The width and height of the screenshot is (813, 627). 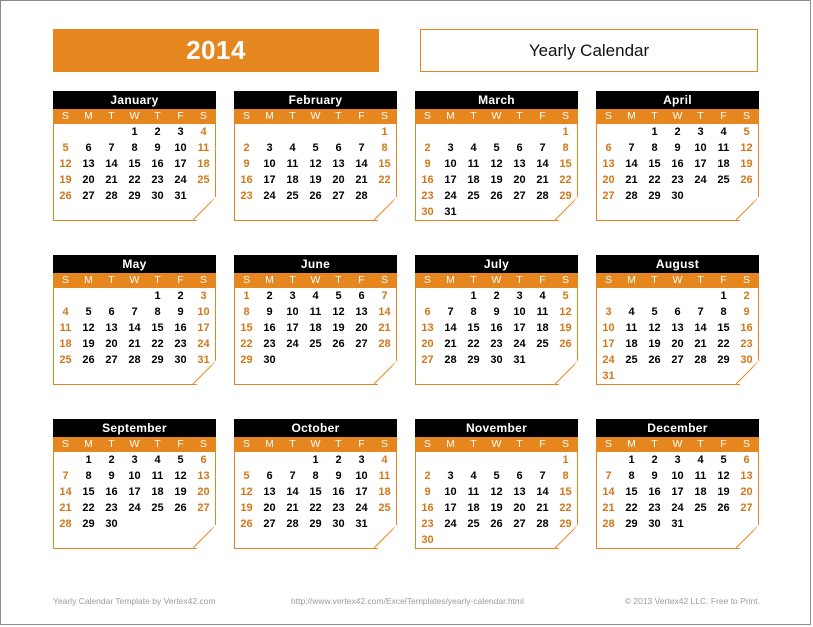 What do you see at coordinates (134, 196) in the screenshot?
I see `day-cell: 29` at bounding box center [134, 196].